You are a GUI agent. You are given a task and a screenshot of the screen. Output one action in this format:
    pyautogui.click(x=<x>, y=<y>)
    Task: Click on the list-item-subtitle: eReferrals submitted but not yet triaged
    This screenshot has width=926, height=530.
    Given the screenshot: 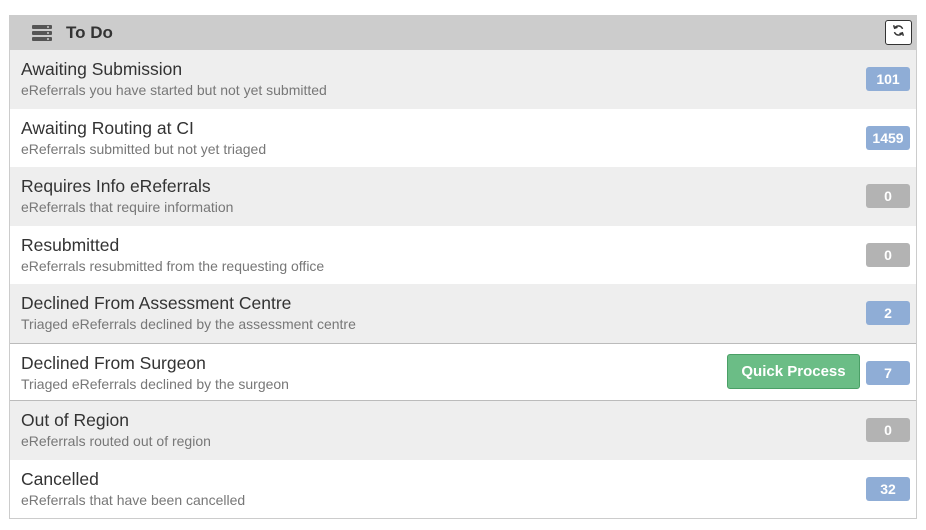 What is the action you would take?
    pyautogui.click(x=144, y=148)
    